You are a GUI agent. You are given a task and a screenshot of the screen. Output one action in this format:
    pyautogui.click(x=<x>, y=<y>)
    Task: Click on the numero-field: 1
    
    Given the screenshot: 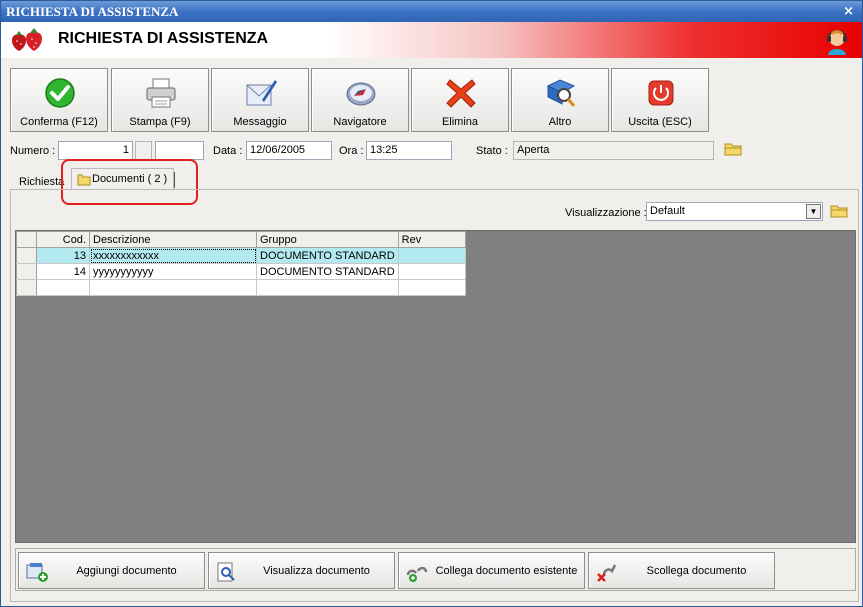 What is the action you would take?
    pyautogui.click(x=95, y=150)
    